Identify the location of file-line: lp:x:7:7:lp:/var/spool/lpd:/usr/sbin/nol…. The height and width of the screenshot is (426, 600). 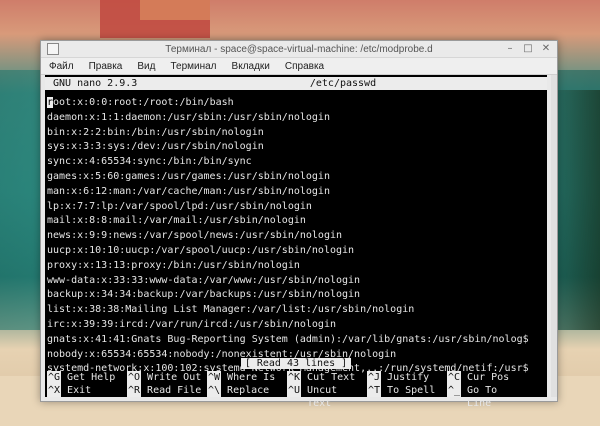
(179, 206).